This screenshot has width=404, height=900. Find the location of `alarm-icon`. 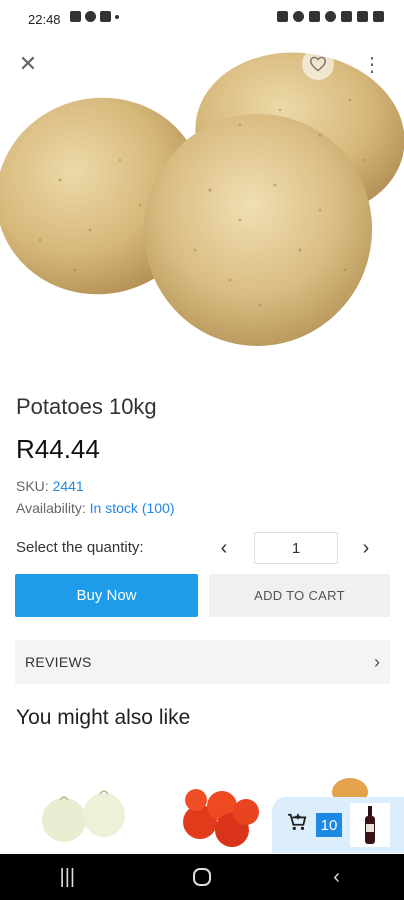

alarm-icon is located at coordinates (298, 16).